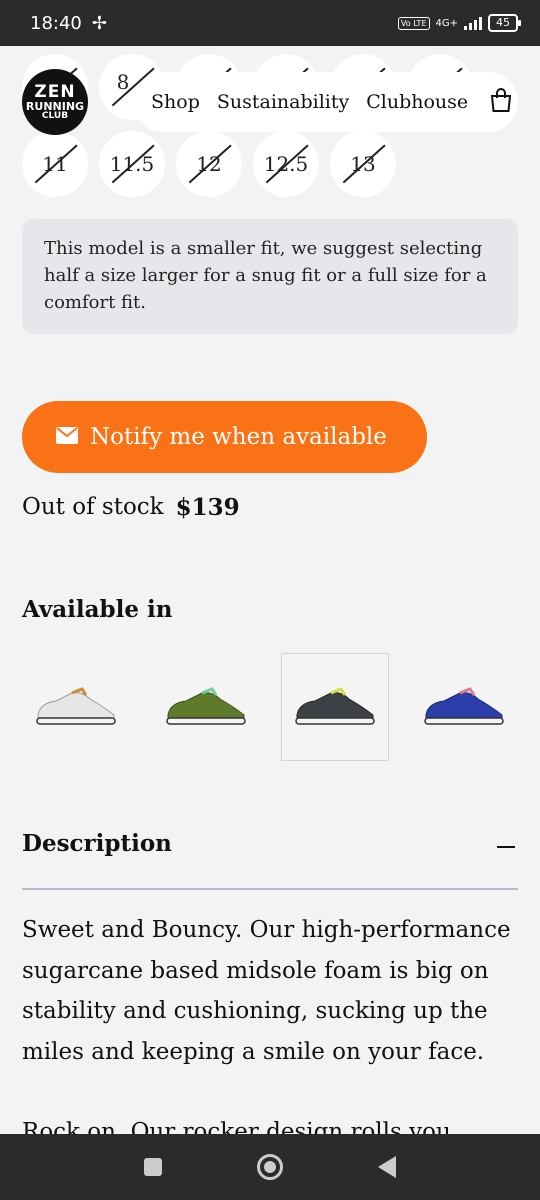 The image size is (540, 1200). I want to click on size-option-11: 11, so click(55, 164).